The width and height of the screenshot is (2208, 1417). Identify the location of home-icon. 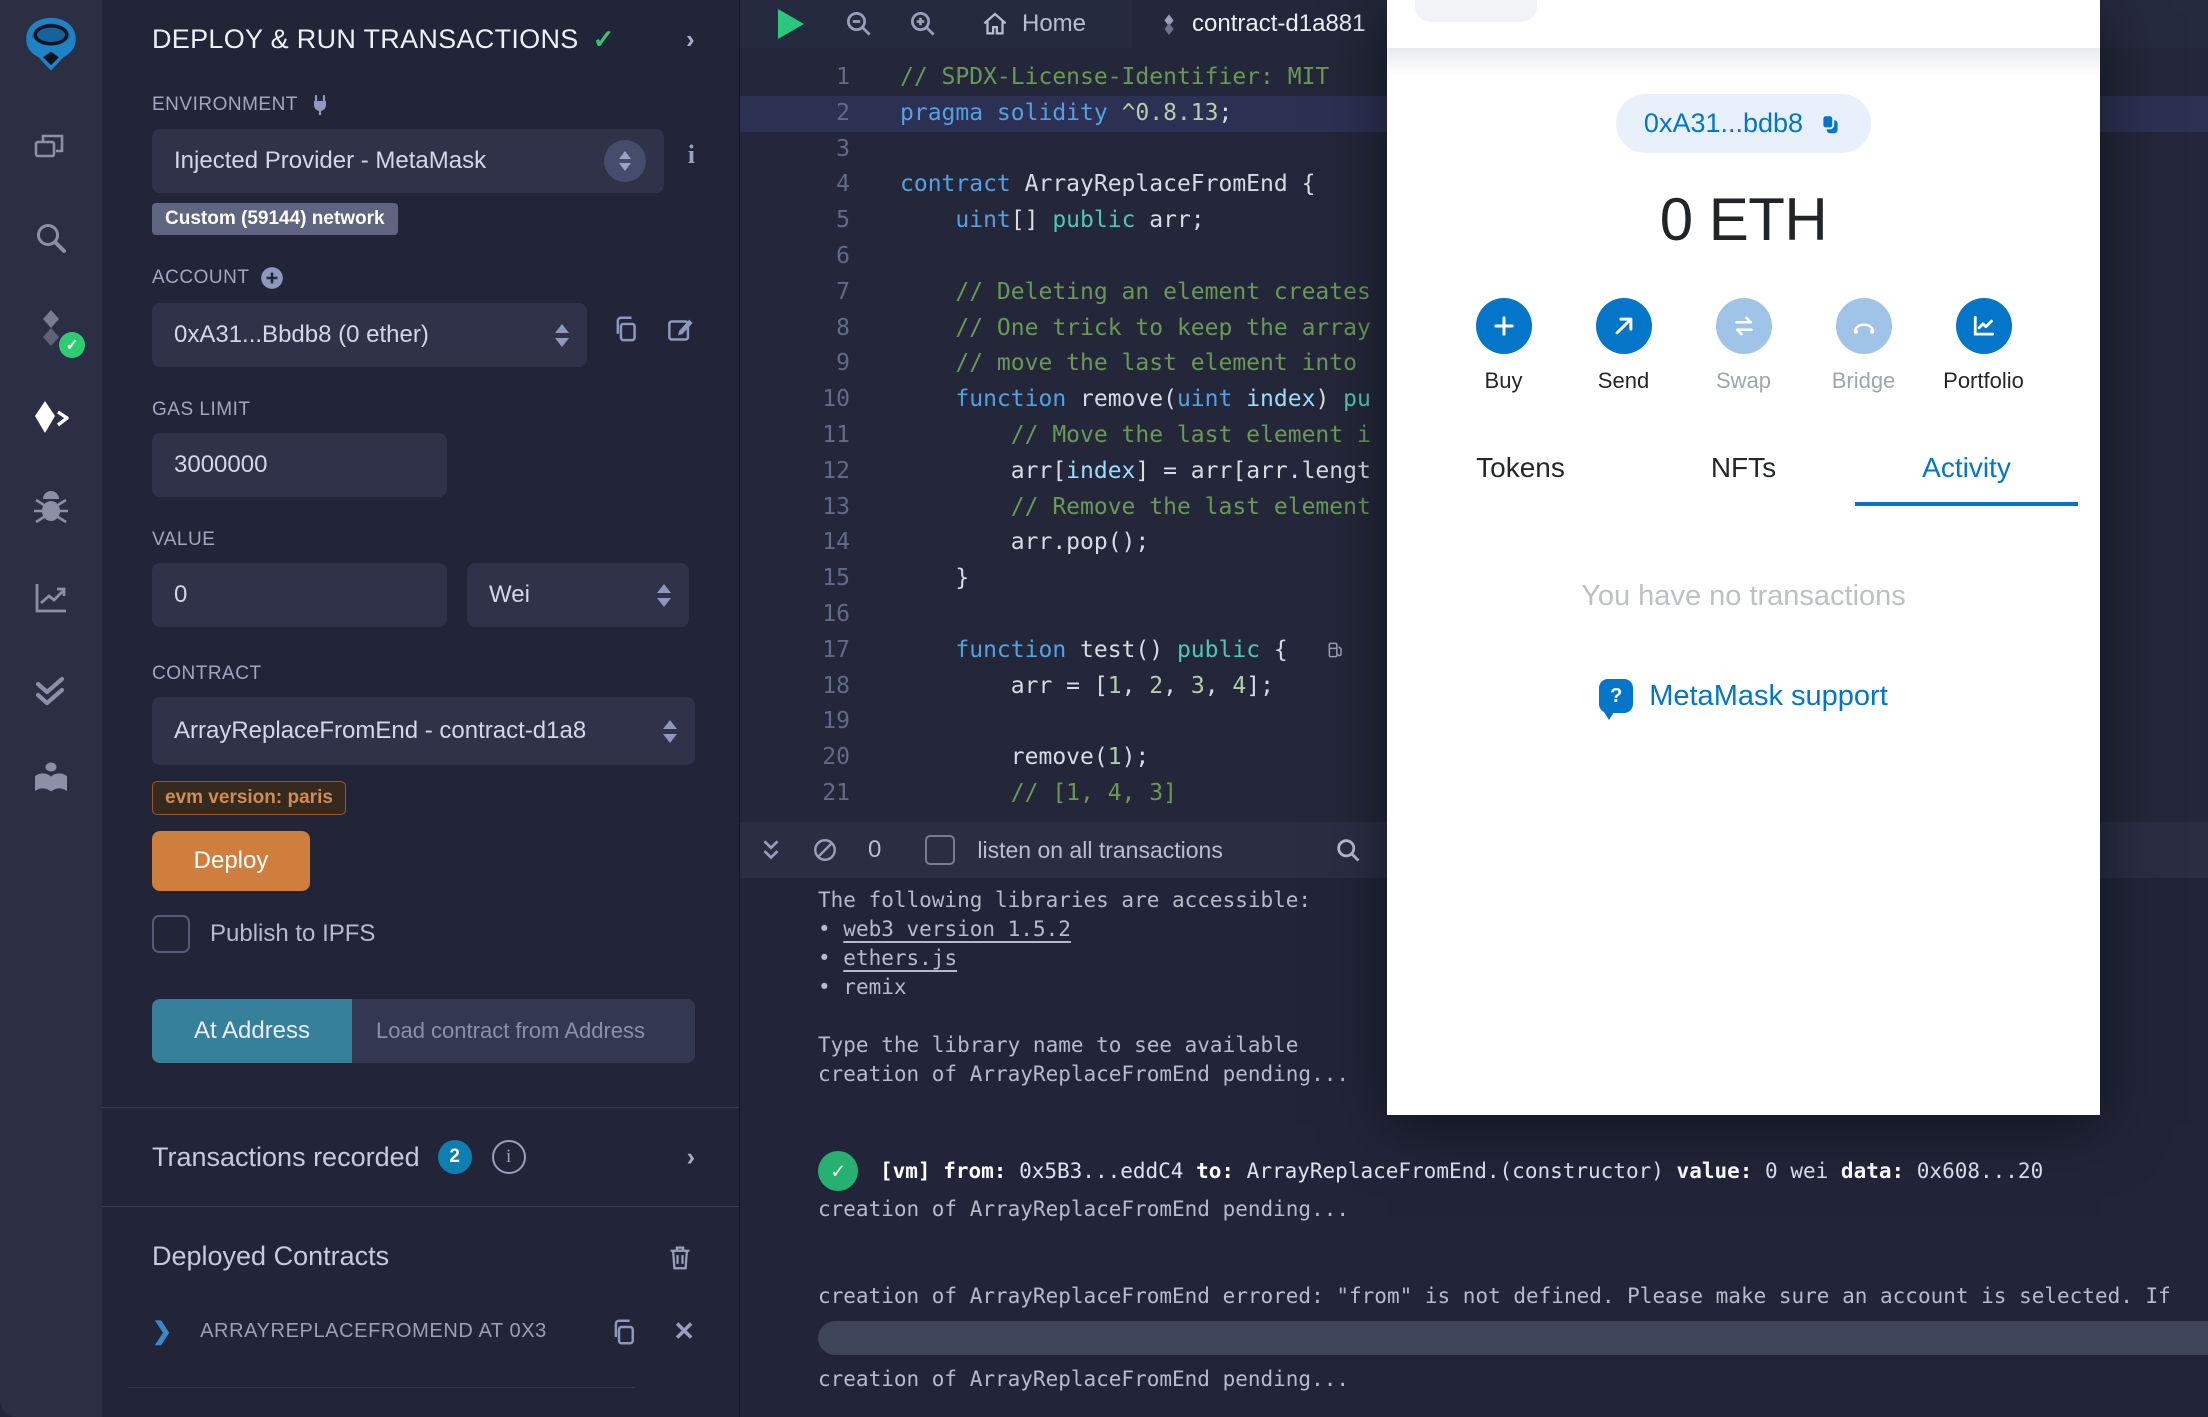
(995, 23).